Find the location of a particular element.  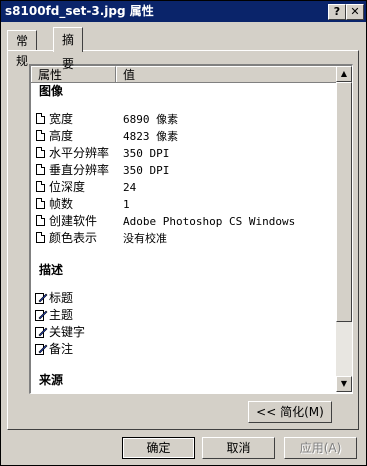

list-header: 属性 值 is located at coordinates (184, 74).